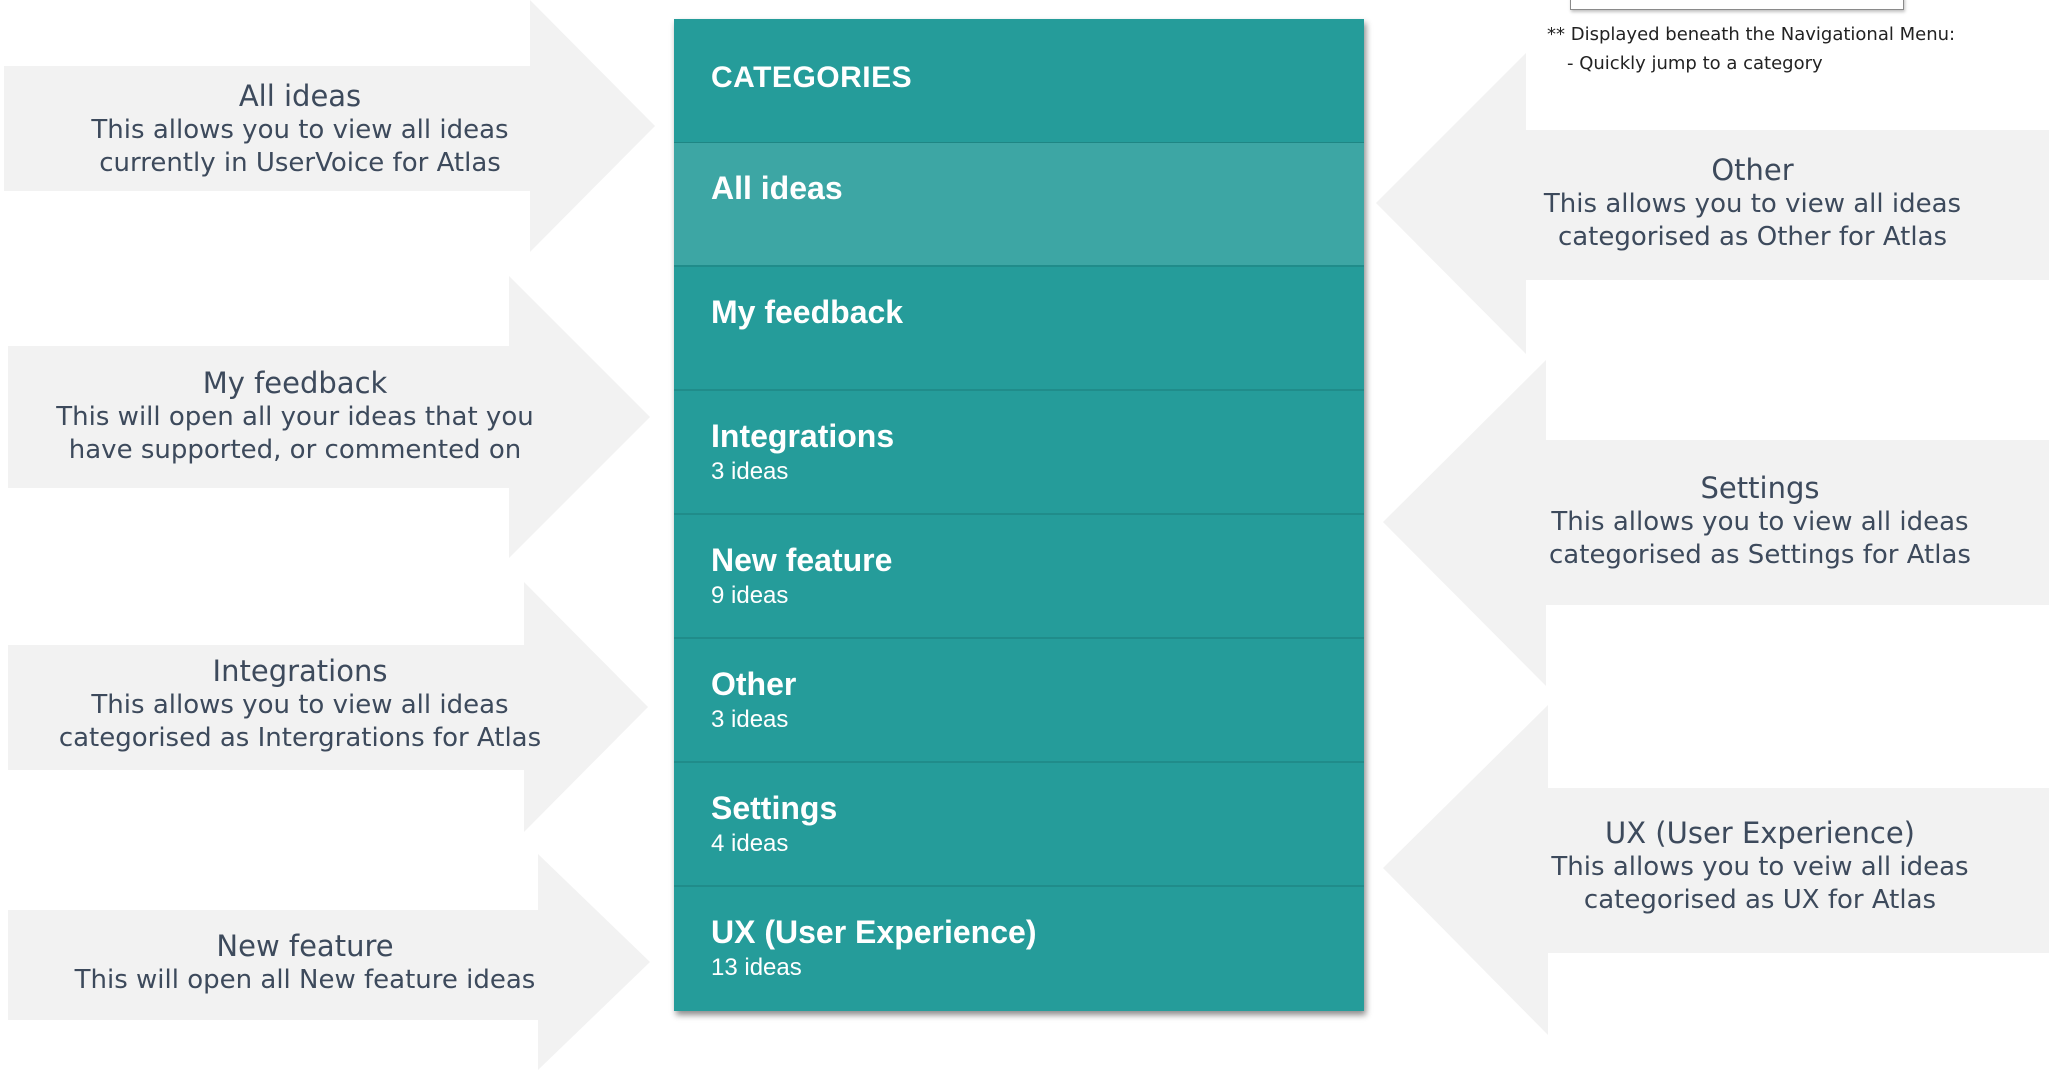 This screenshot has height=1070, width=2049. Describe the element at coordinates (1019, 205) in the screenshot. I see `category-all-ideas: All ideas` at that location.